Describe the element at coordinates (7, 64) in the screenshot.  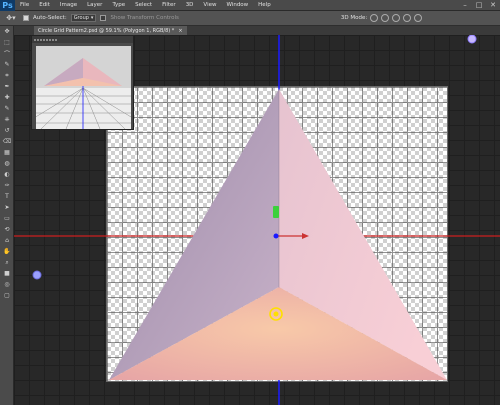
I see `quick-select-icon: ✎` at that location.